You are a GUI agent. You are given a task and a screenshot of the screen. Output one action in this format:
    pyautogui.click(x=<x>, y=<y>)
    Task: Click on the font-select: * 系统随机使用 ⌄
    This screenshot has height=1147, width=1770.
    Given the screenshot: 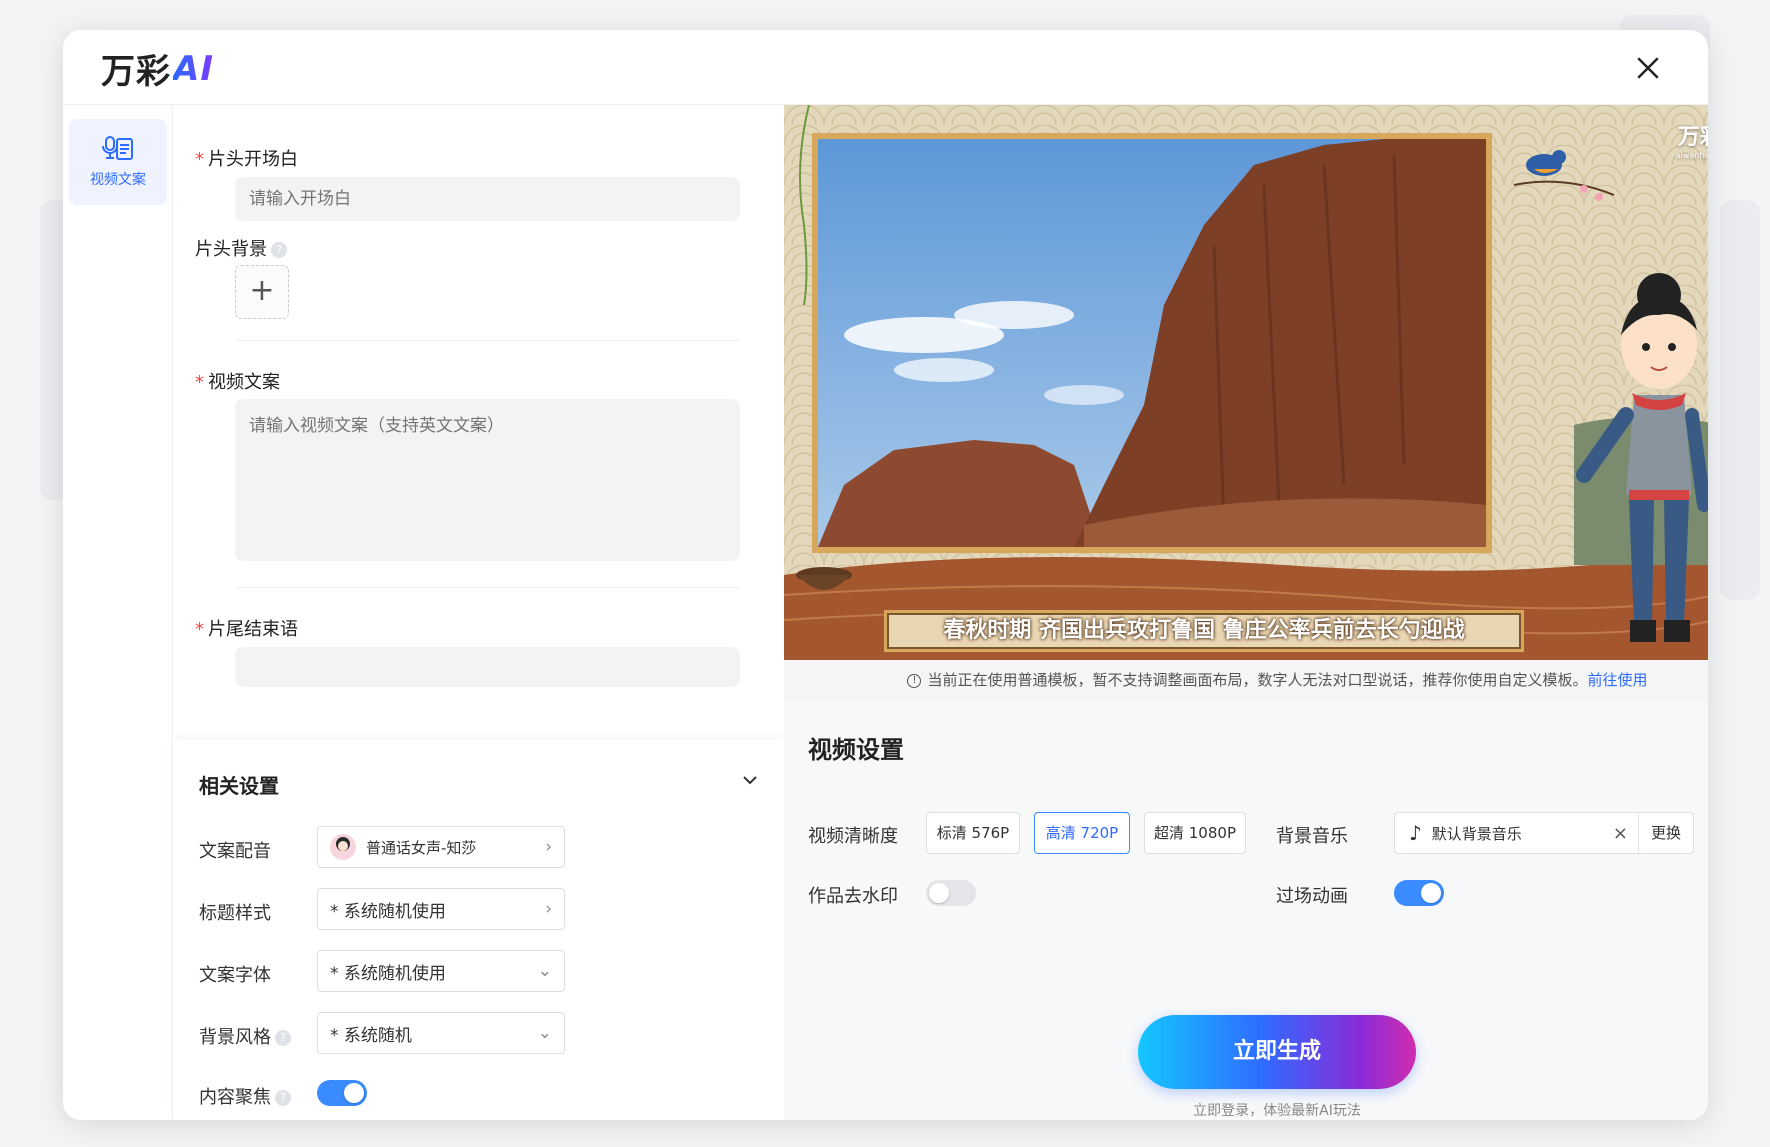 What is the action you would take?
    pyautogui.click(x=441, y=971)
    